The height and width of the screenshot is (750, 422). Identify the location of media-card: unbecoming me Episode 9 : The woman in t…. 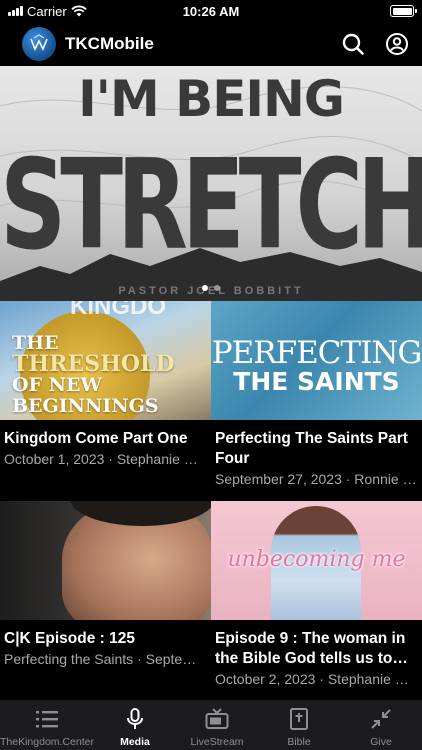
(316, 601).